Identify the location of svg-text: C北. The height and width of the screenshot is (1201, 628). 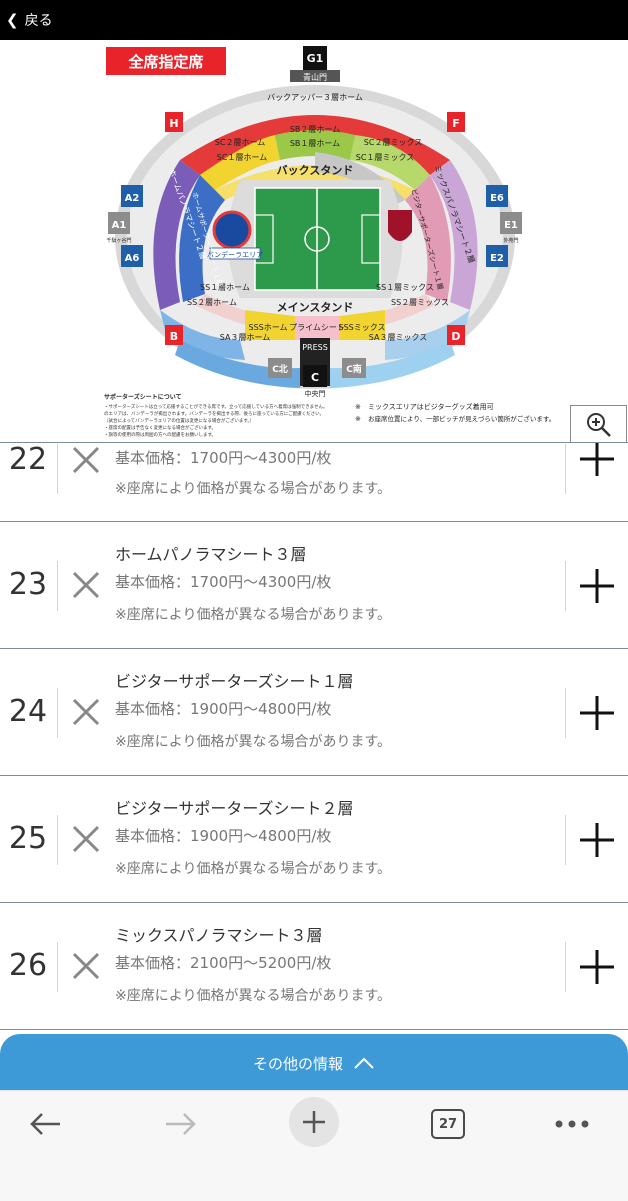
(280, 369).